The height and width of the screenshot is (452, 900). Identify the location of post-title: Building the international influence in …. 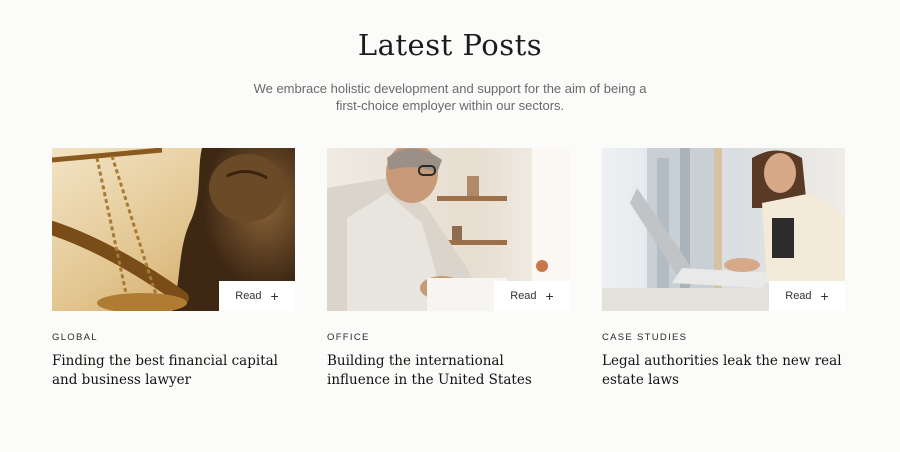
(448, 371).